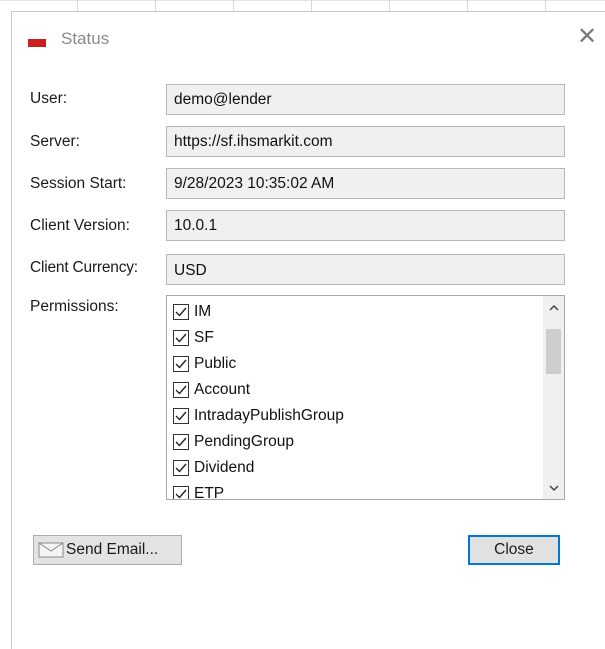 Image resolution: width=605 pixels, height=649 pixels. I want to click on permission-item: SF, so click(258, 338).